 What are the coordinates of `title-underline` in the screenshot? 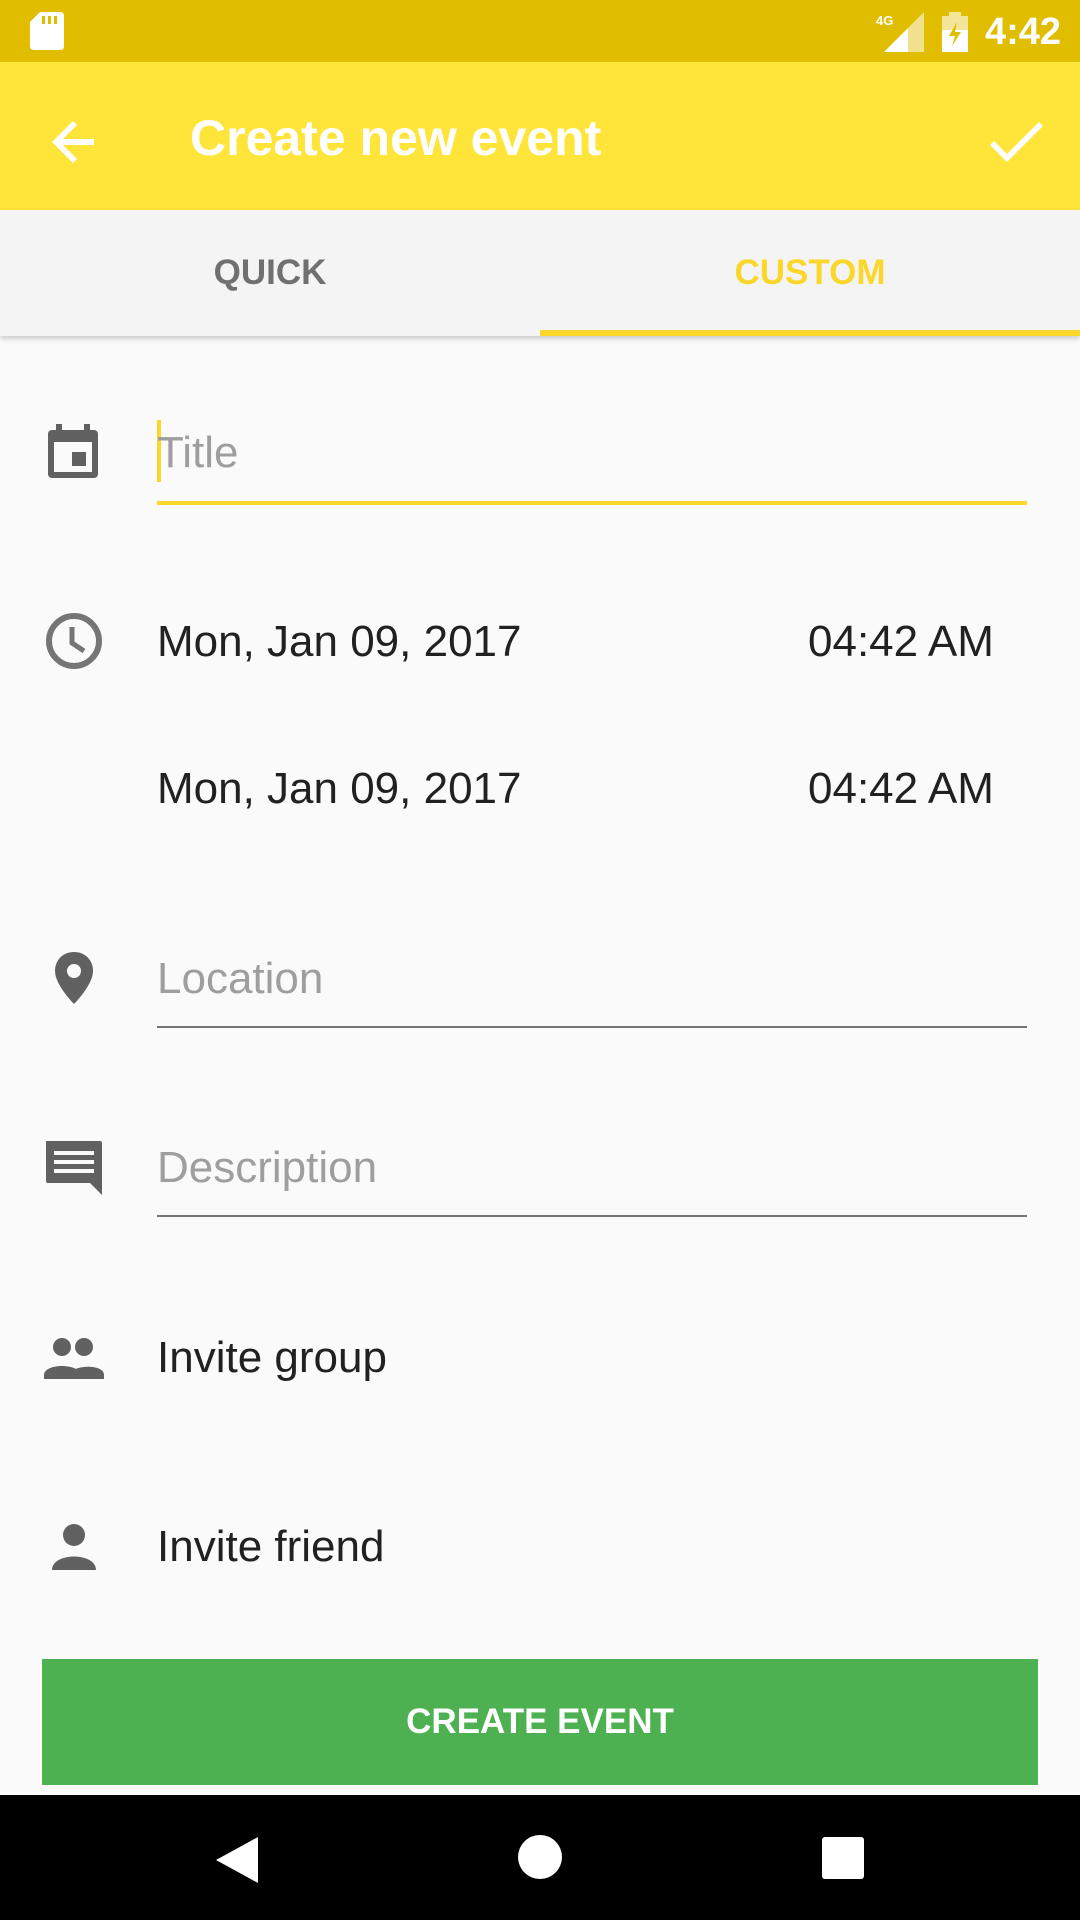 It's located at (592, 503).